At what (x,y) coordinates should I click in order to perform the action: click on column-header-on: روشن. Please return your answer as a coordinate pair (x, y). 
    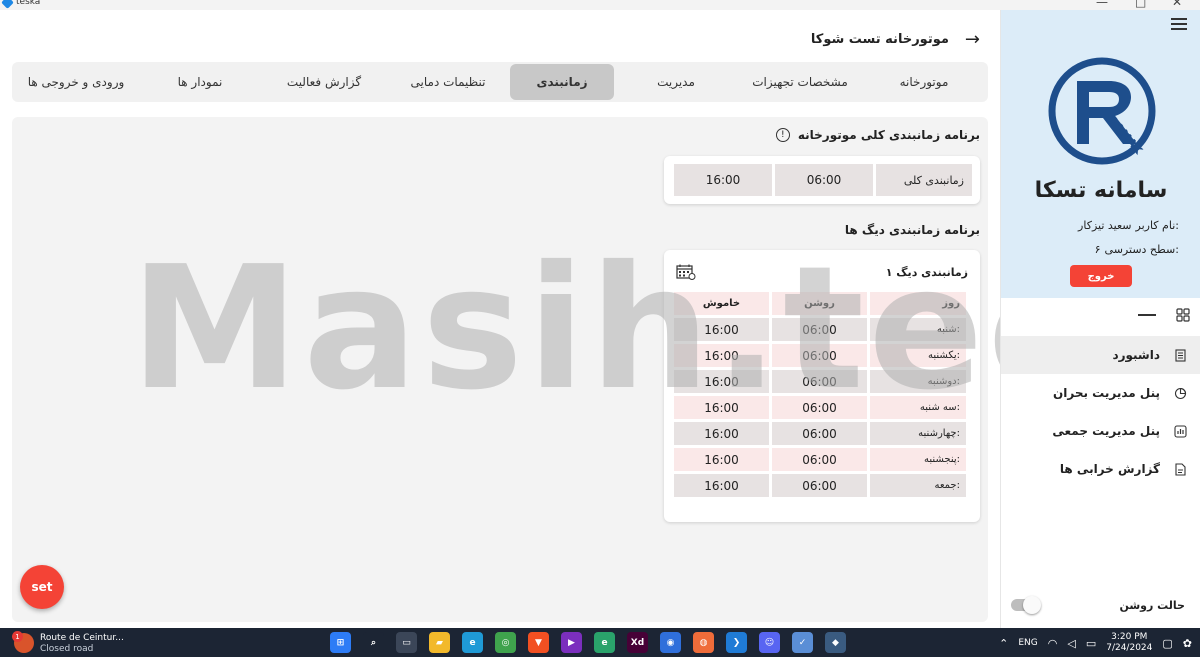
    Looking at the image, I should click on (819, 303).